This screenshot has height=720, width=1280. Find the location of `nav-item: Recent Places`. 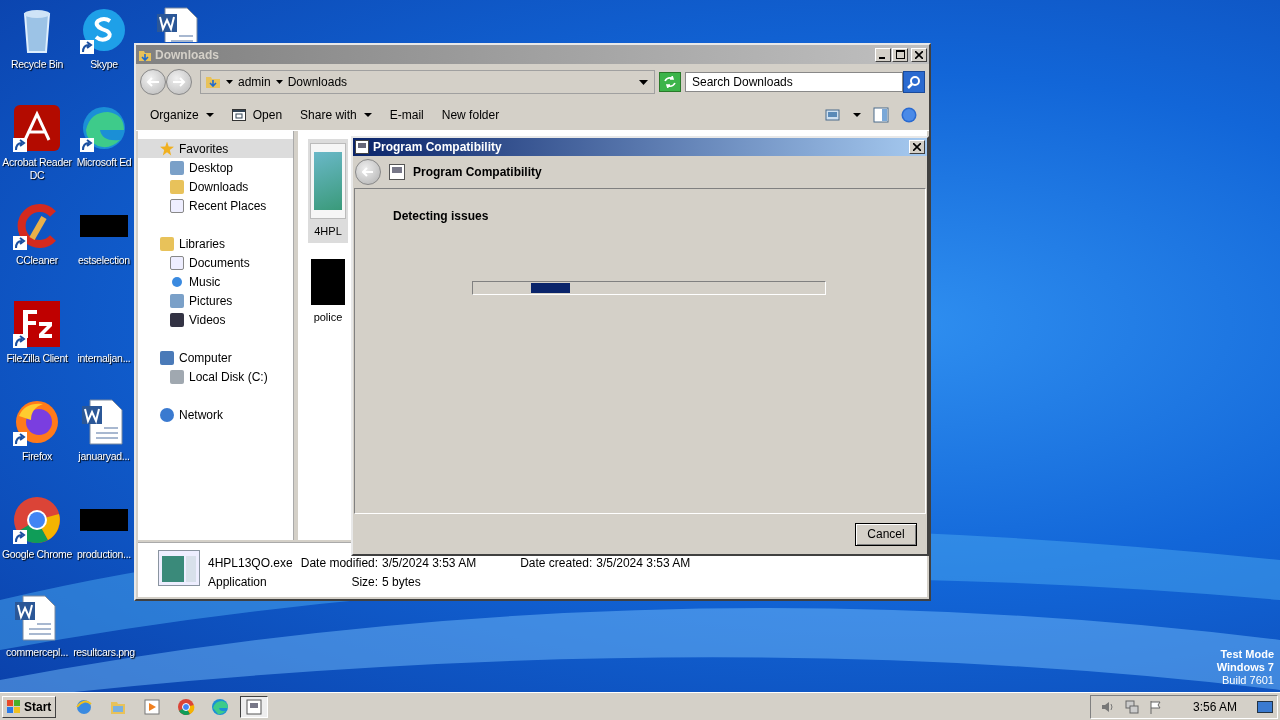

nav-item: Recent Places is located at coordinates (215, 205).